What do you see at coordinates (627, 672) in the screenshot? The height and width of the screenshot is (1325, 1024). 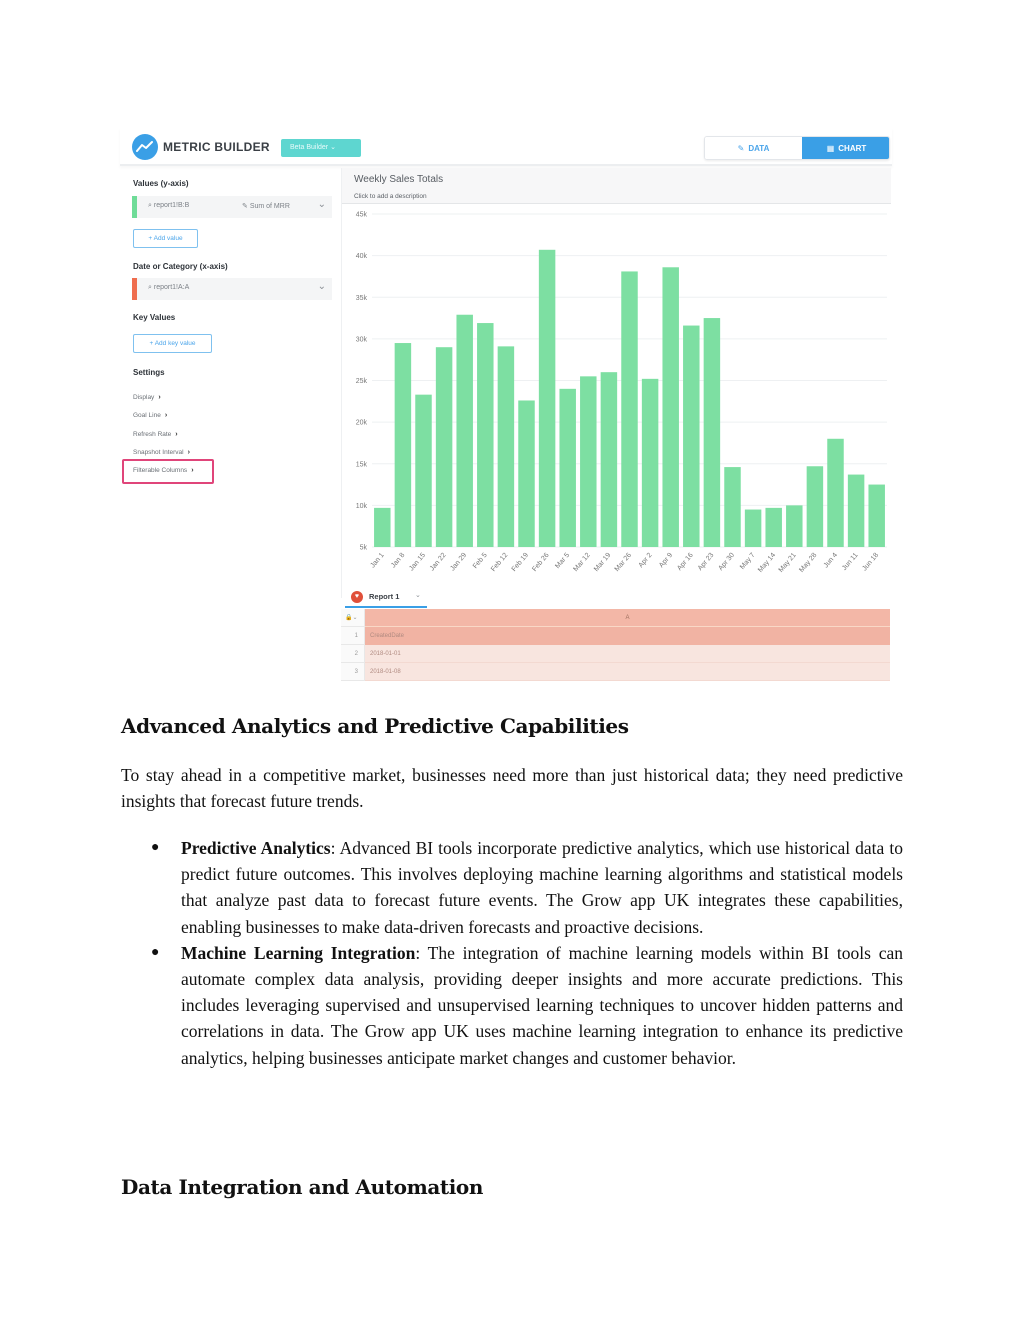 I see `grid-cell: 2018-01-08` at bounding box center [627, 672].